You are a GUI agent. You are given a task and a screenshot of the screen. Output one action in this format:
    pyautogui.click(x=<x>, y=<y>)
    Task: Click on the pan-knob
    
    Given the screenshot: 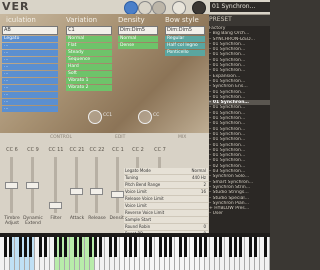 What is the action you would take?
    pyautogui.click(x=145, y=8)
    